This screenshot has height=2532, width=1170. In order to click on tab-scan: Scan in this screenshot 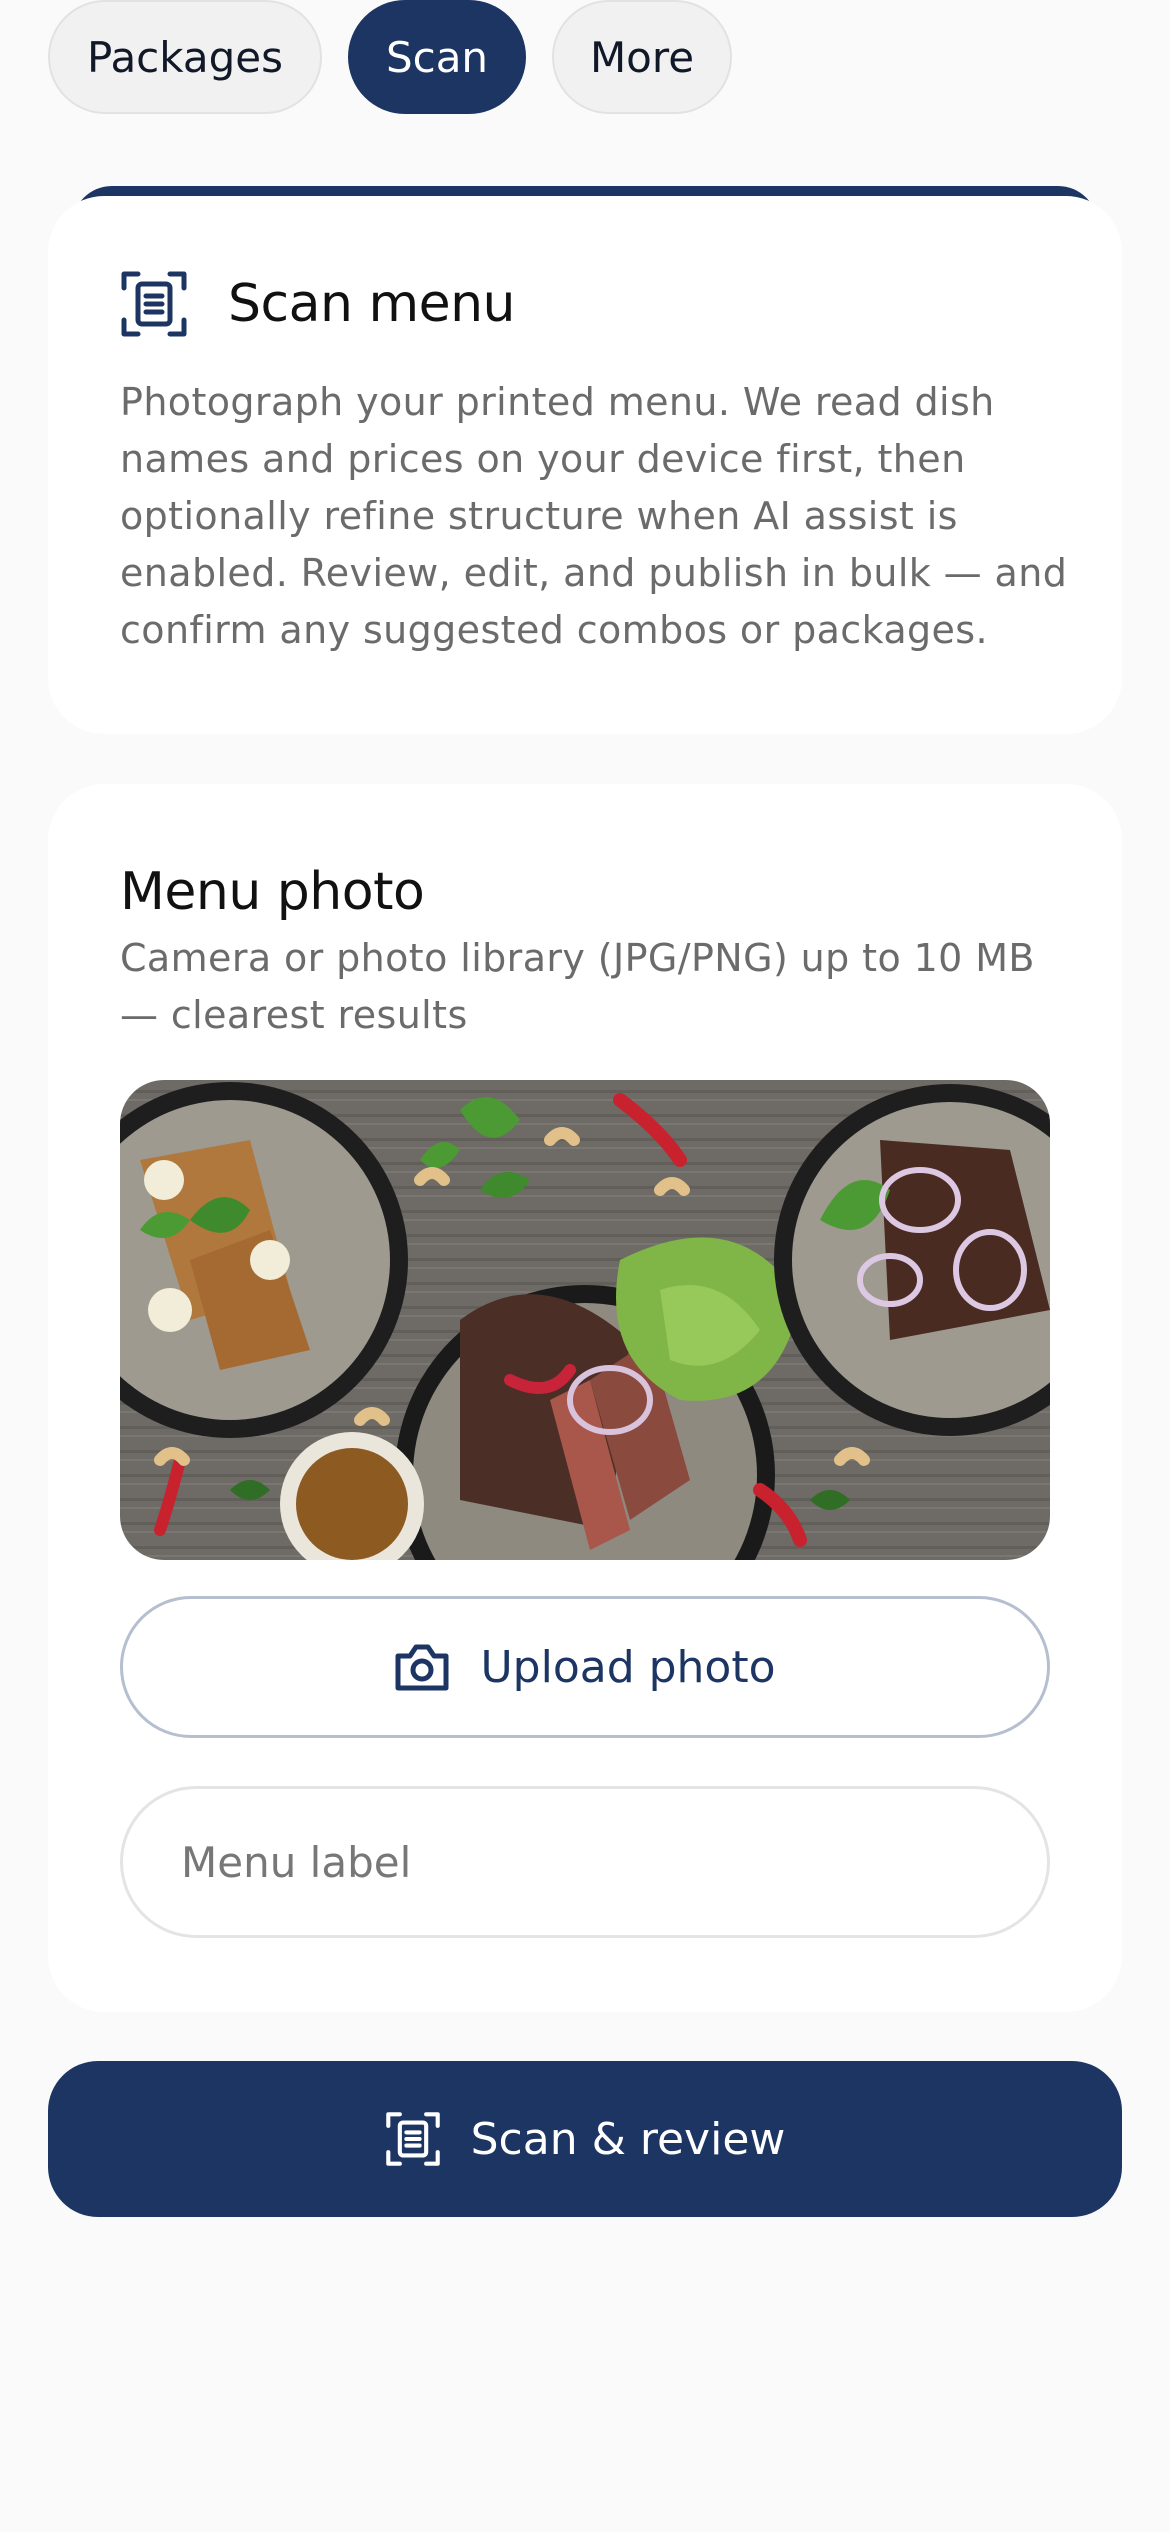, I will do `click(437, 57)`.